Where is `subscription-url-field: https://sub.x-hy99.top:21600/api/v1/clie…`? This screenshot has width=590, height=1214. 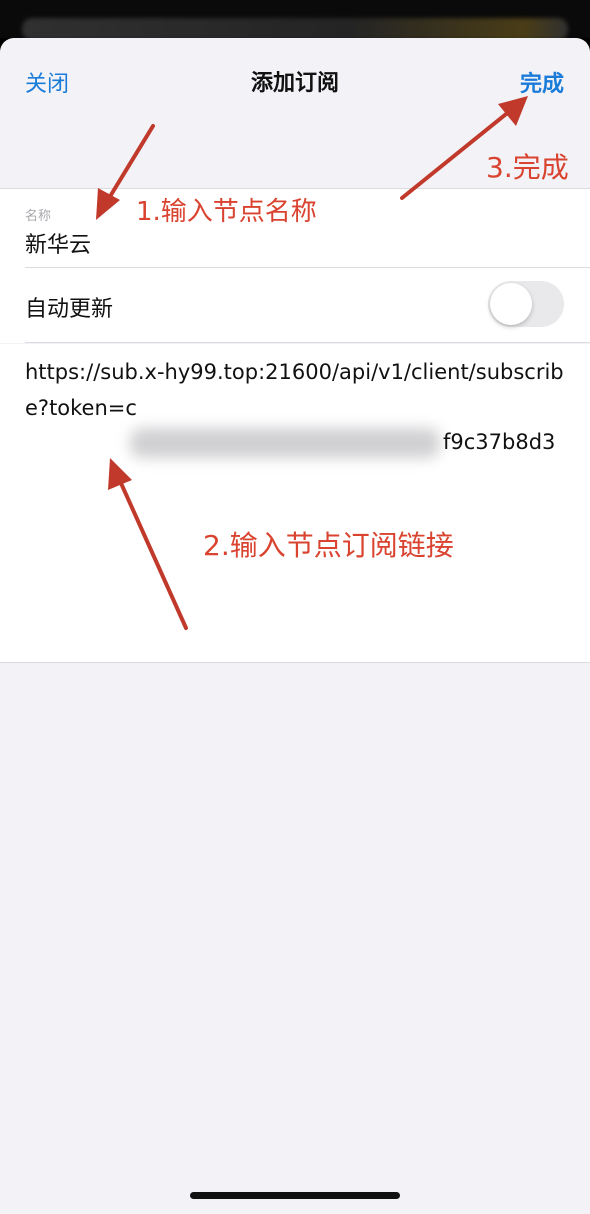
subscription-url-field: https://sub.x-hy99.top:21600/api/v1/clie… is located at coordinates (297, 390).